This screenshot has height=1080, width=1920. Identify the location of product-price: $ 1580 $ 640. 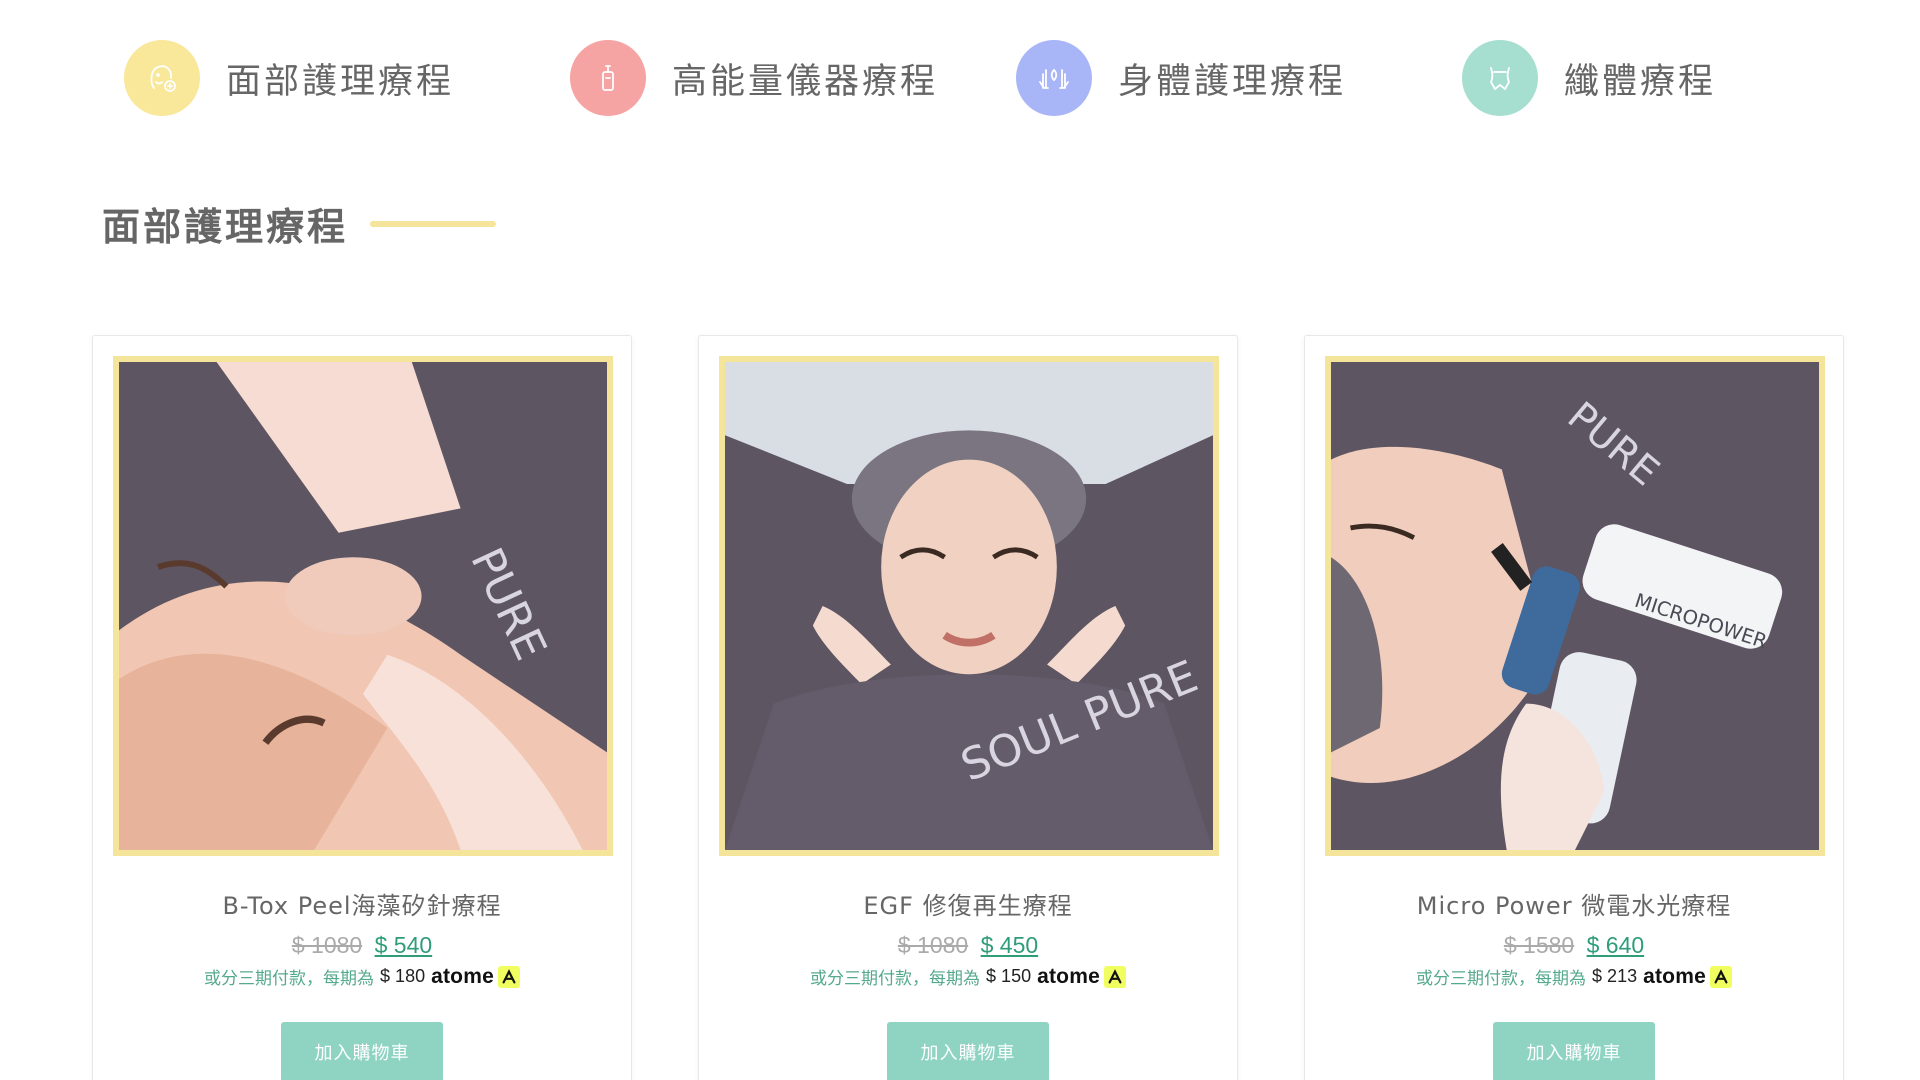
(1574, 945).